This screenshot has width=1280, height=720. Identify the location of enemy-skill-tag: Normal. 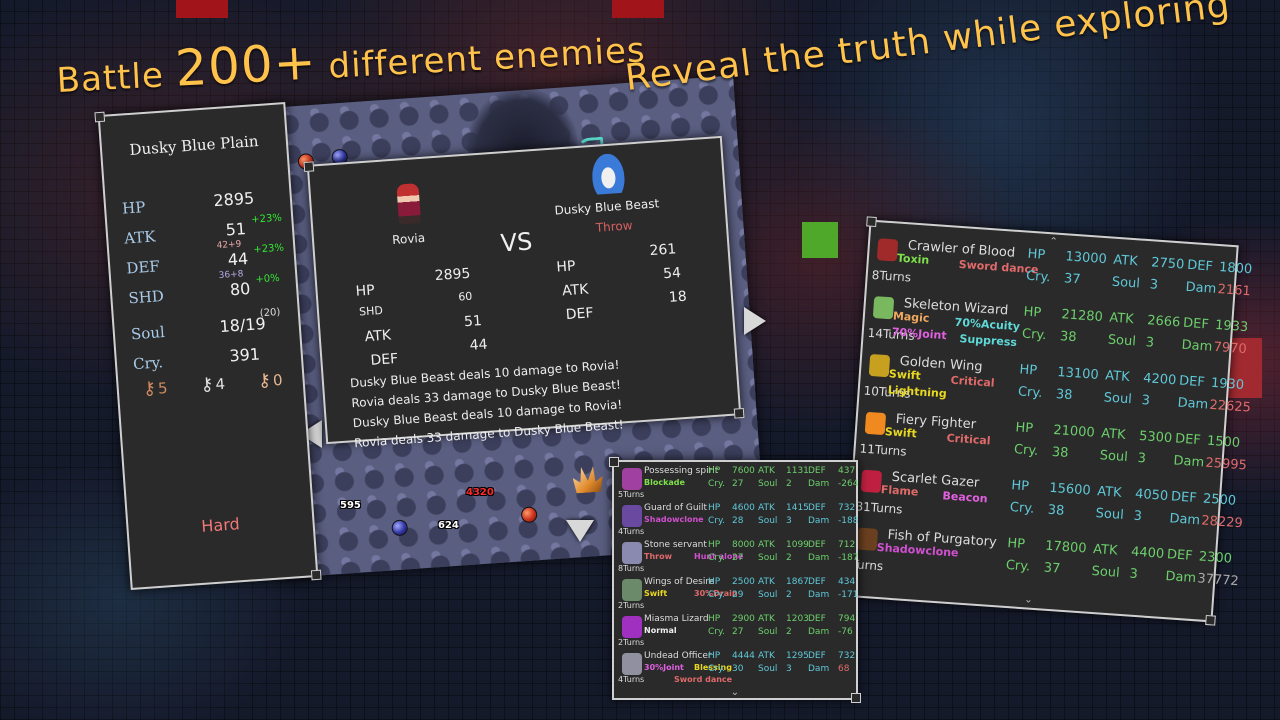
(660, 630).